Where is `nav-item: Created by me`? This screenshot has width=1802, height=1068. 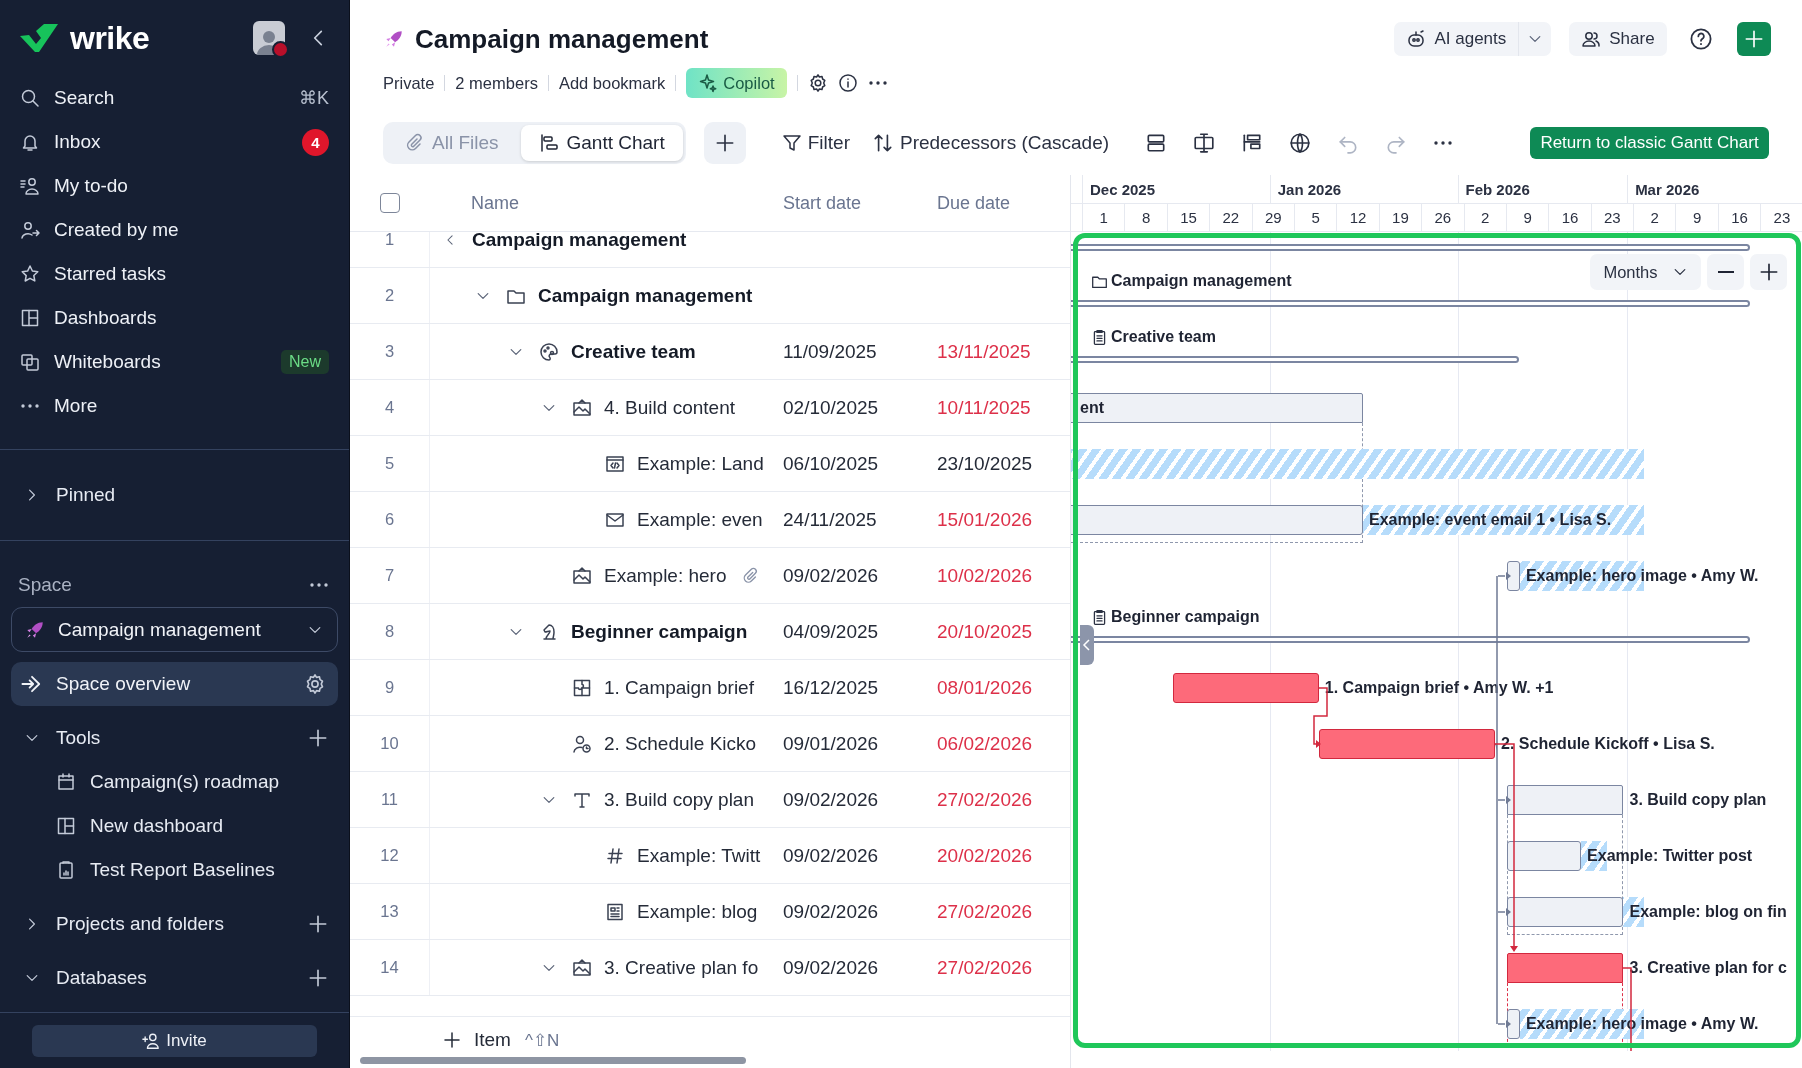
nav-item: Created by me is located at coordinates (174, 230).